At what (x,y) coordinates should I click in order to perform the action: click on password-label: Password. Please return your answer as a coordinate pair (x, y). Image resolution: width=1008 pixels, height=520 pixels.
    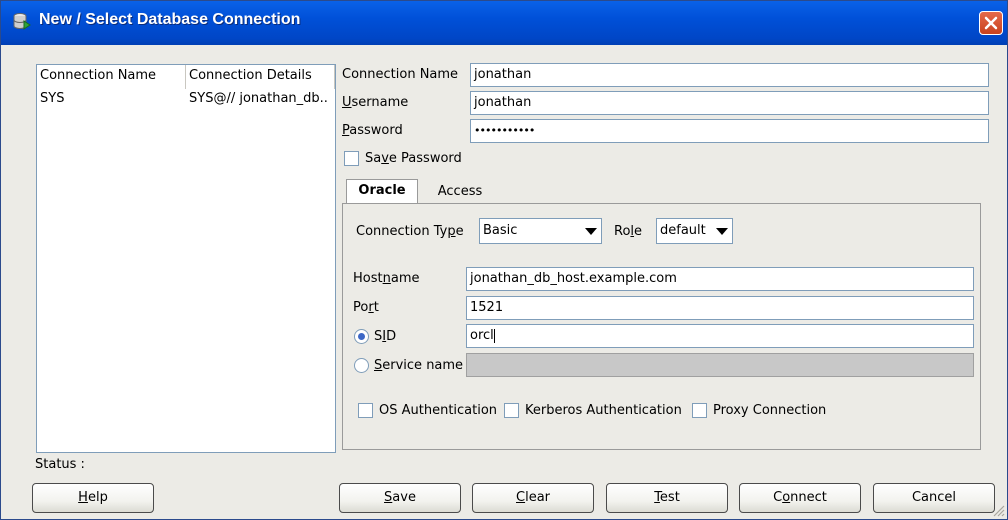
    Looking at the image, I should click on (372, 130).